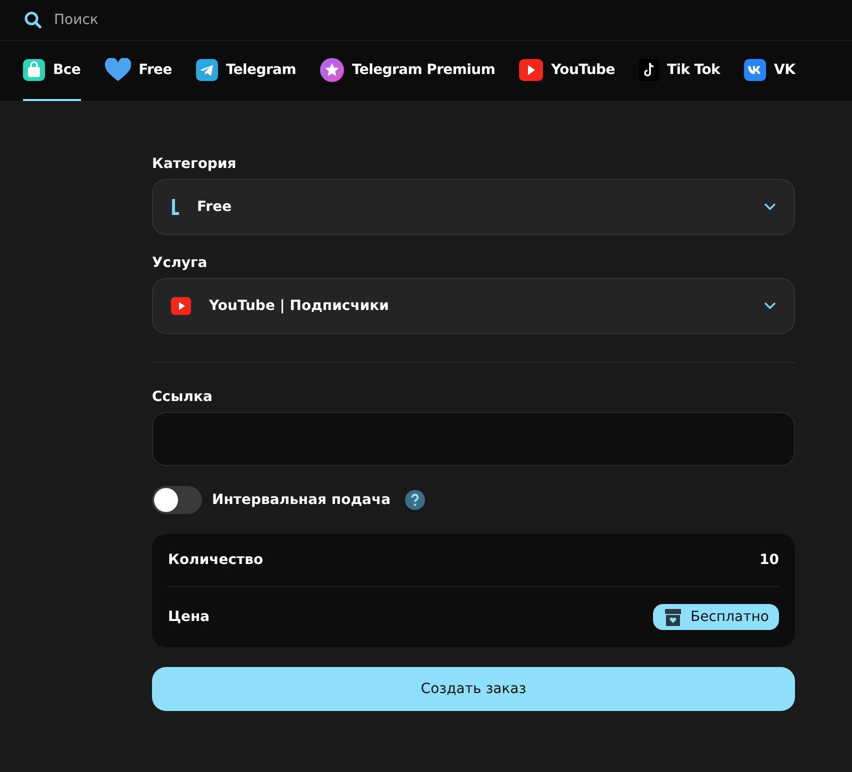  I want to click on music-note-icon, so click(648, 70).